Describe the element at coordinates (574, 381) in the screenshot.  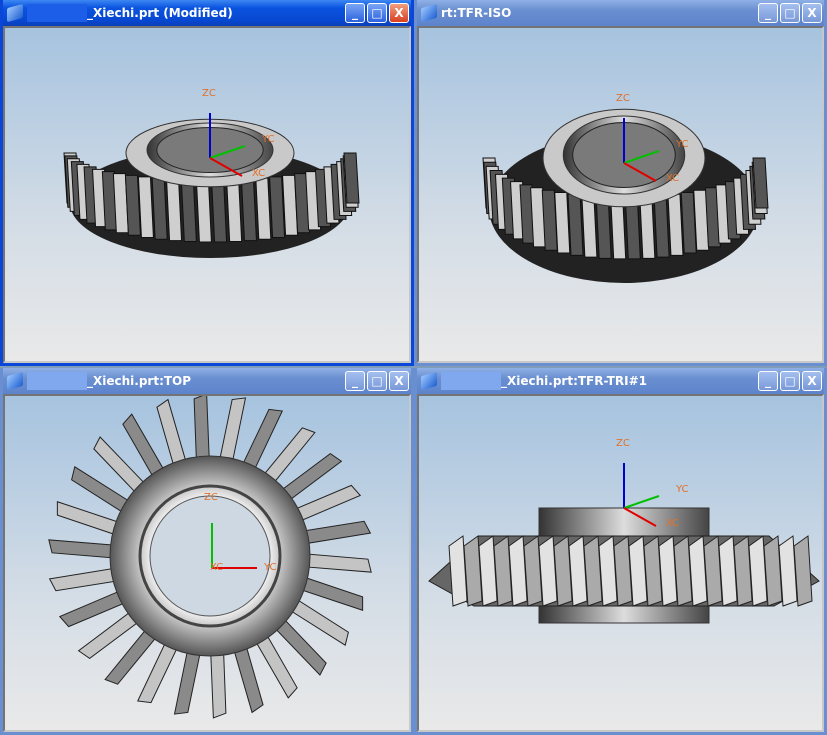
I see `window-title: _Xiechi.prt:TFR-TRI#1` at that location.